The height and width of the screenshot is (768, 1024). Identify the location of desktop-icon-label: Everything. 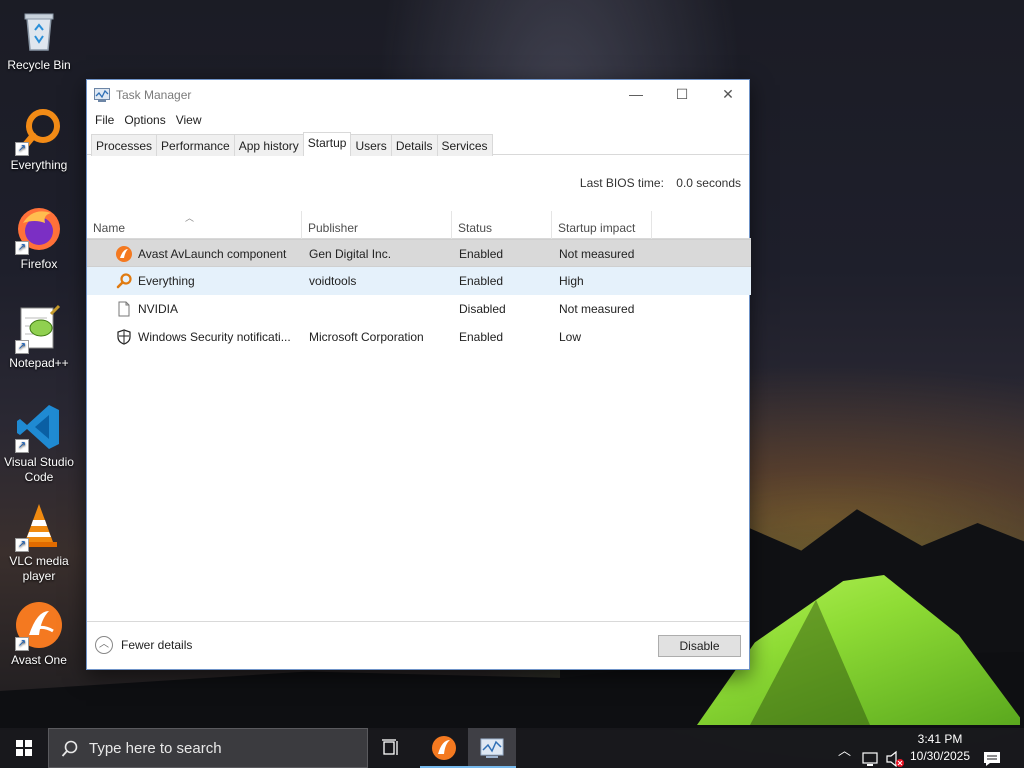
(39, 165).